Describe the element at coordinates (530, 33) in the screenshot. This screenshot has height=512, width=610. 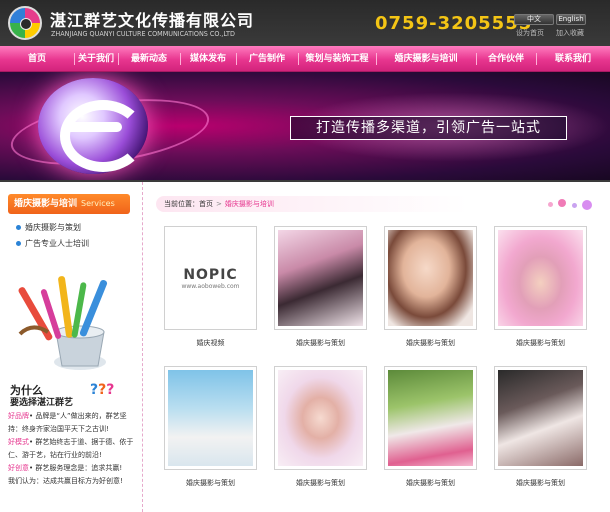
I see `set-homepage-link: 设为首页` at that location.